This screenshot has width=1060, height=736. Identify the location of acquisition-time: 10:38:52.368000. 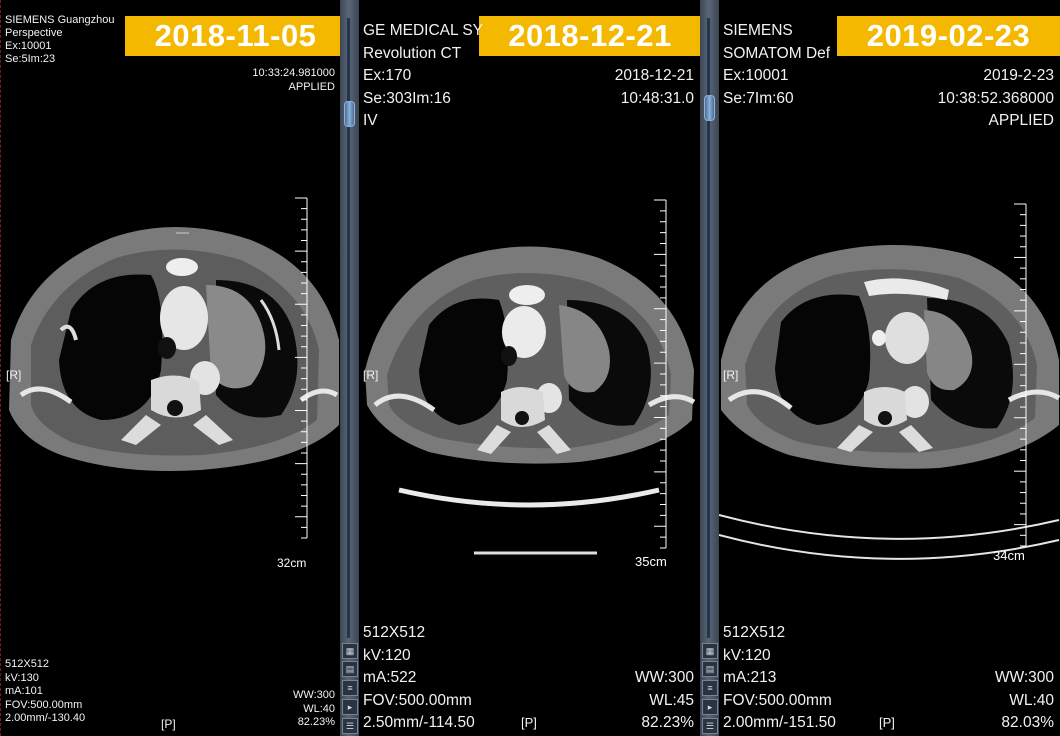
(995, 98).